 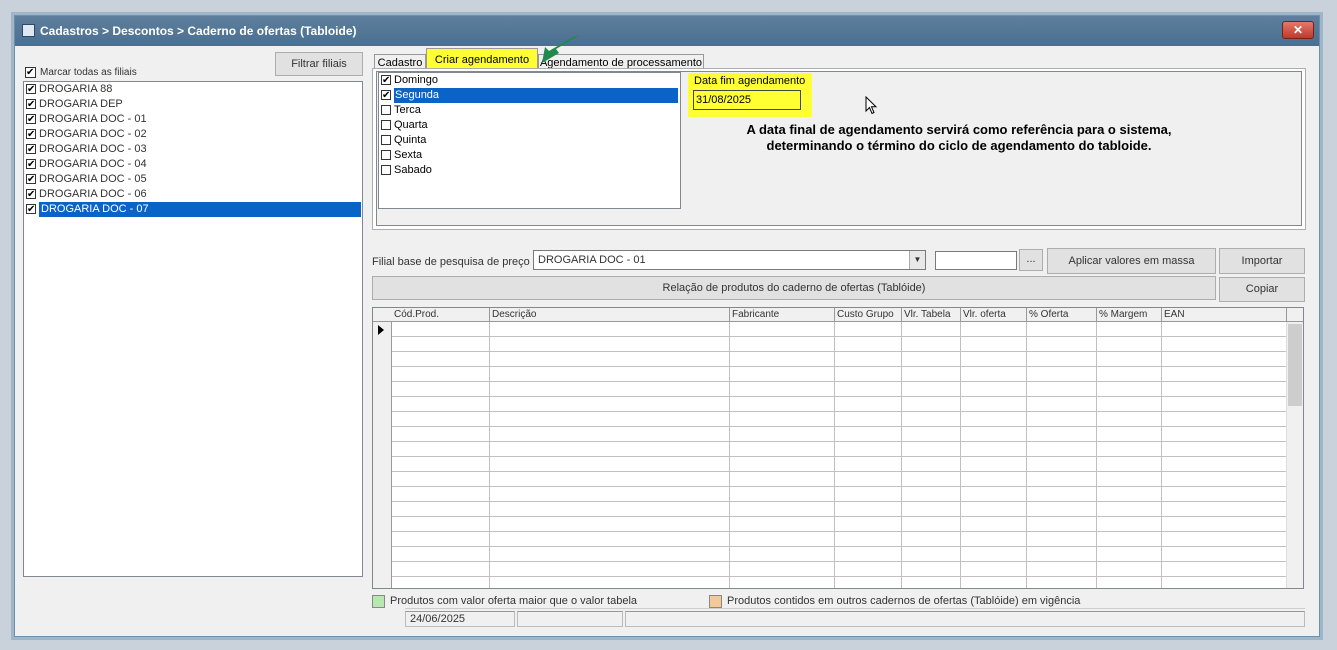 What do you see at coordinates (782, 315) in the screenshot?
I see `column-header: Fabricante` at bounding box center [782, 315].